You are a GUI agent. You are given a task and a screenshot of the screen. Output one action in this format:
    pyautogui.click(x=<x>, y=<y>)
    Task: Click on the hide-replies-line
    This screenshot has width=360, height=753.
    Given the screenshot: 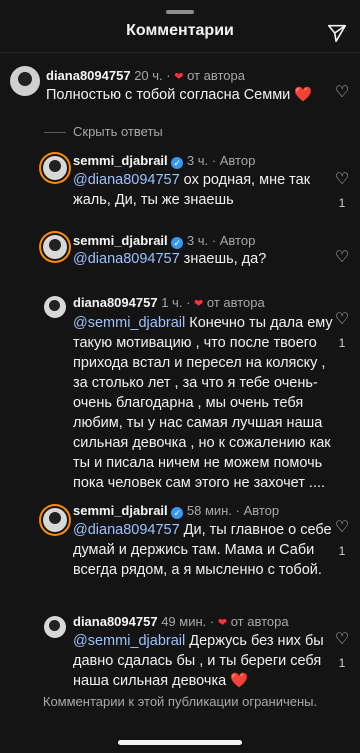 What is the action you would take?
    pyautogui.click(x=55, y=132)
    